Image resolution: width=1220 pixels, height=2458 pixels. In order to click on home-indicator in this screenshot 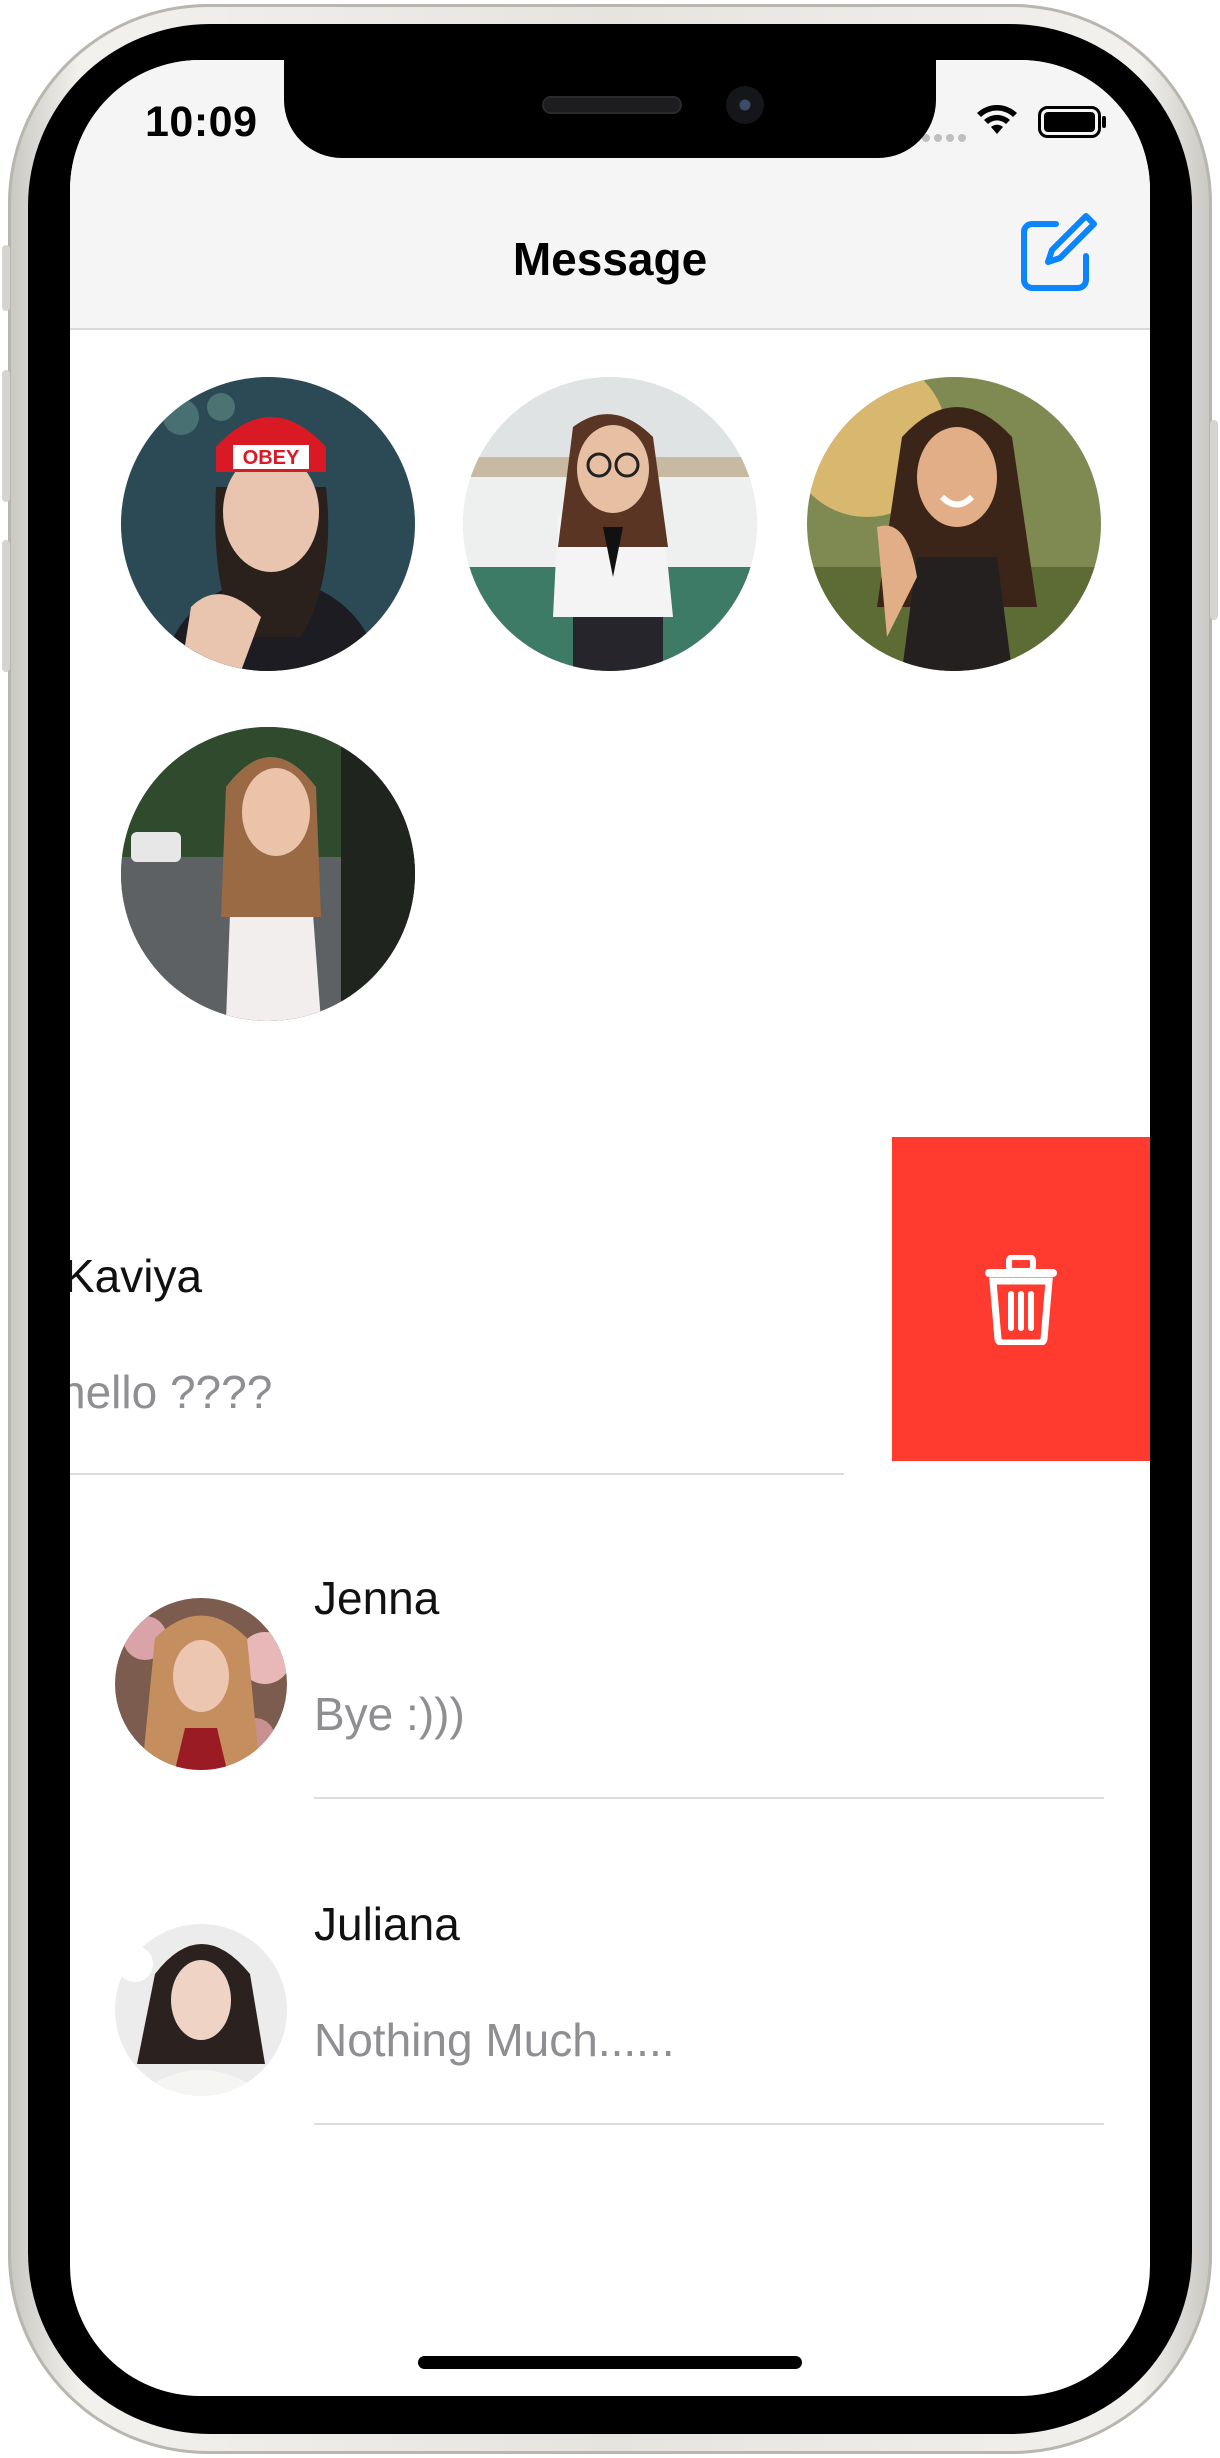, I will do `click(610, 2362)`.